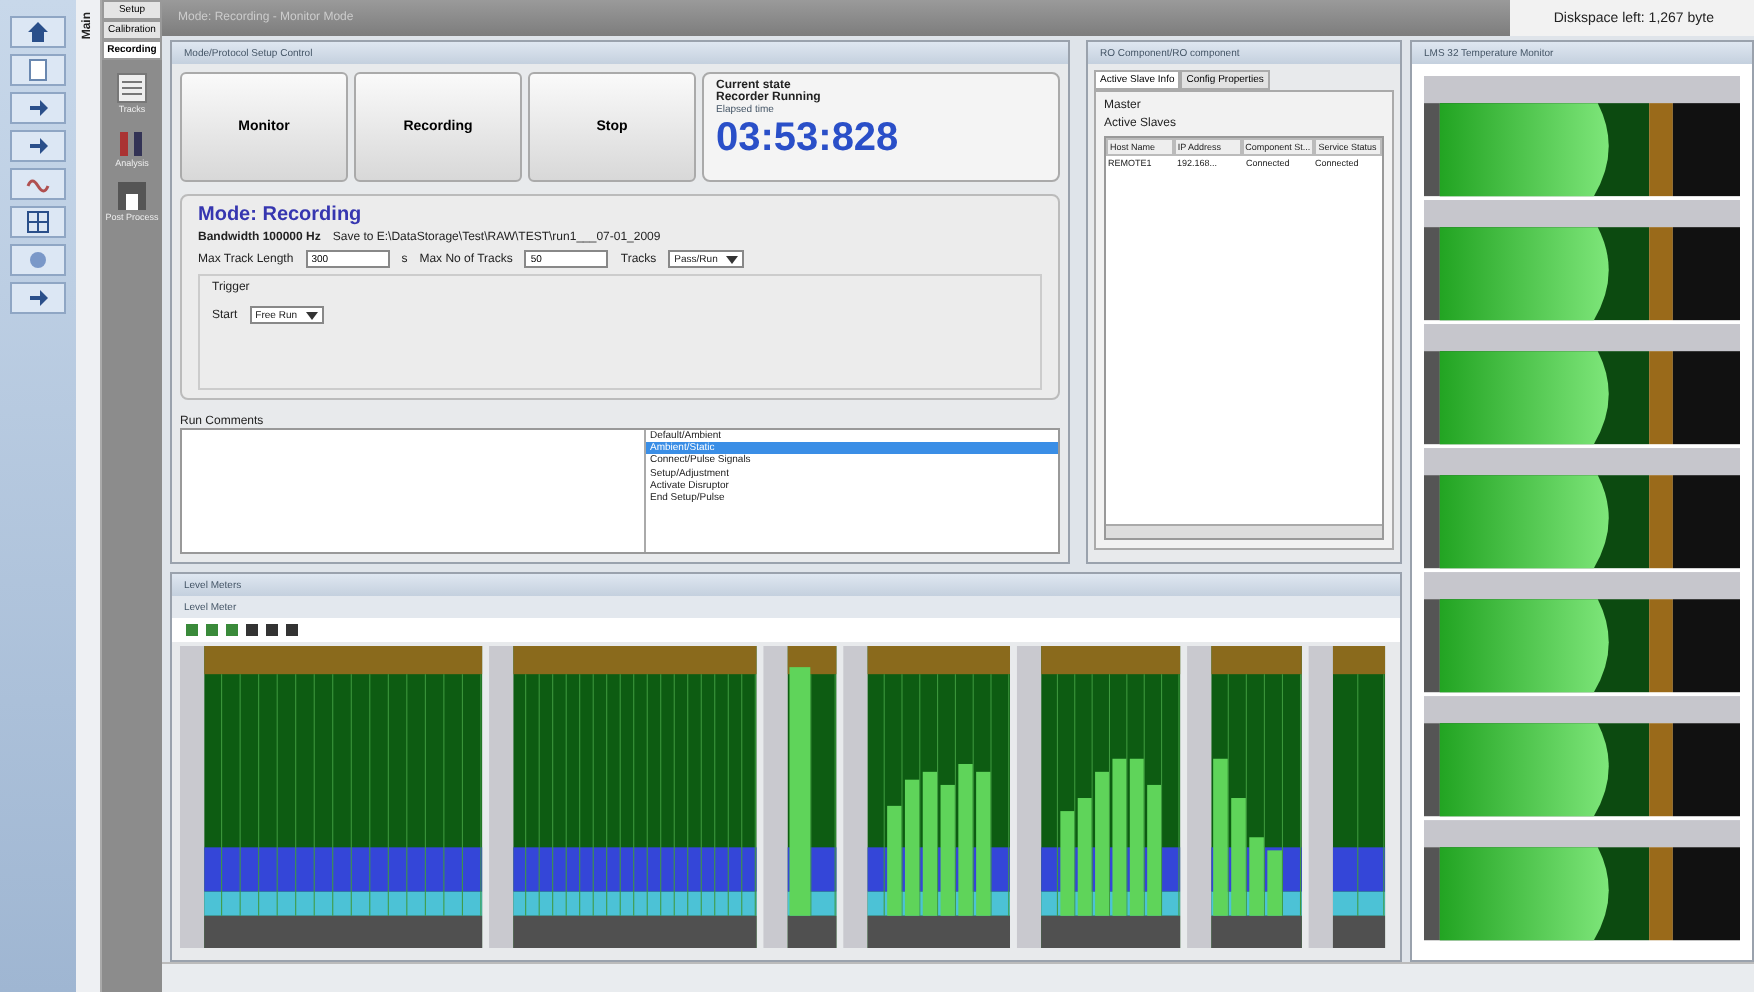  Describe the element at coordinates (38, 260) in the screenshot. I see `circle-icon` at that location.